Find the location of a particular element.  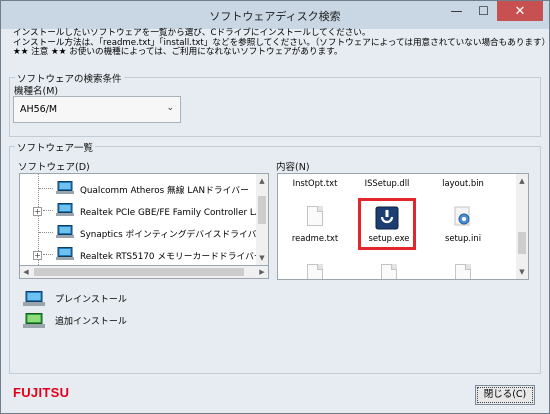

tree-scrollbar: ▲ ▼ is located at coordinates (262, 219).